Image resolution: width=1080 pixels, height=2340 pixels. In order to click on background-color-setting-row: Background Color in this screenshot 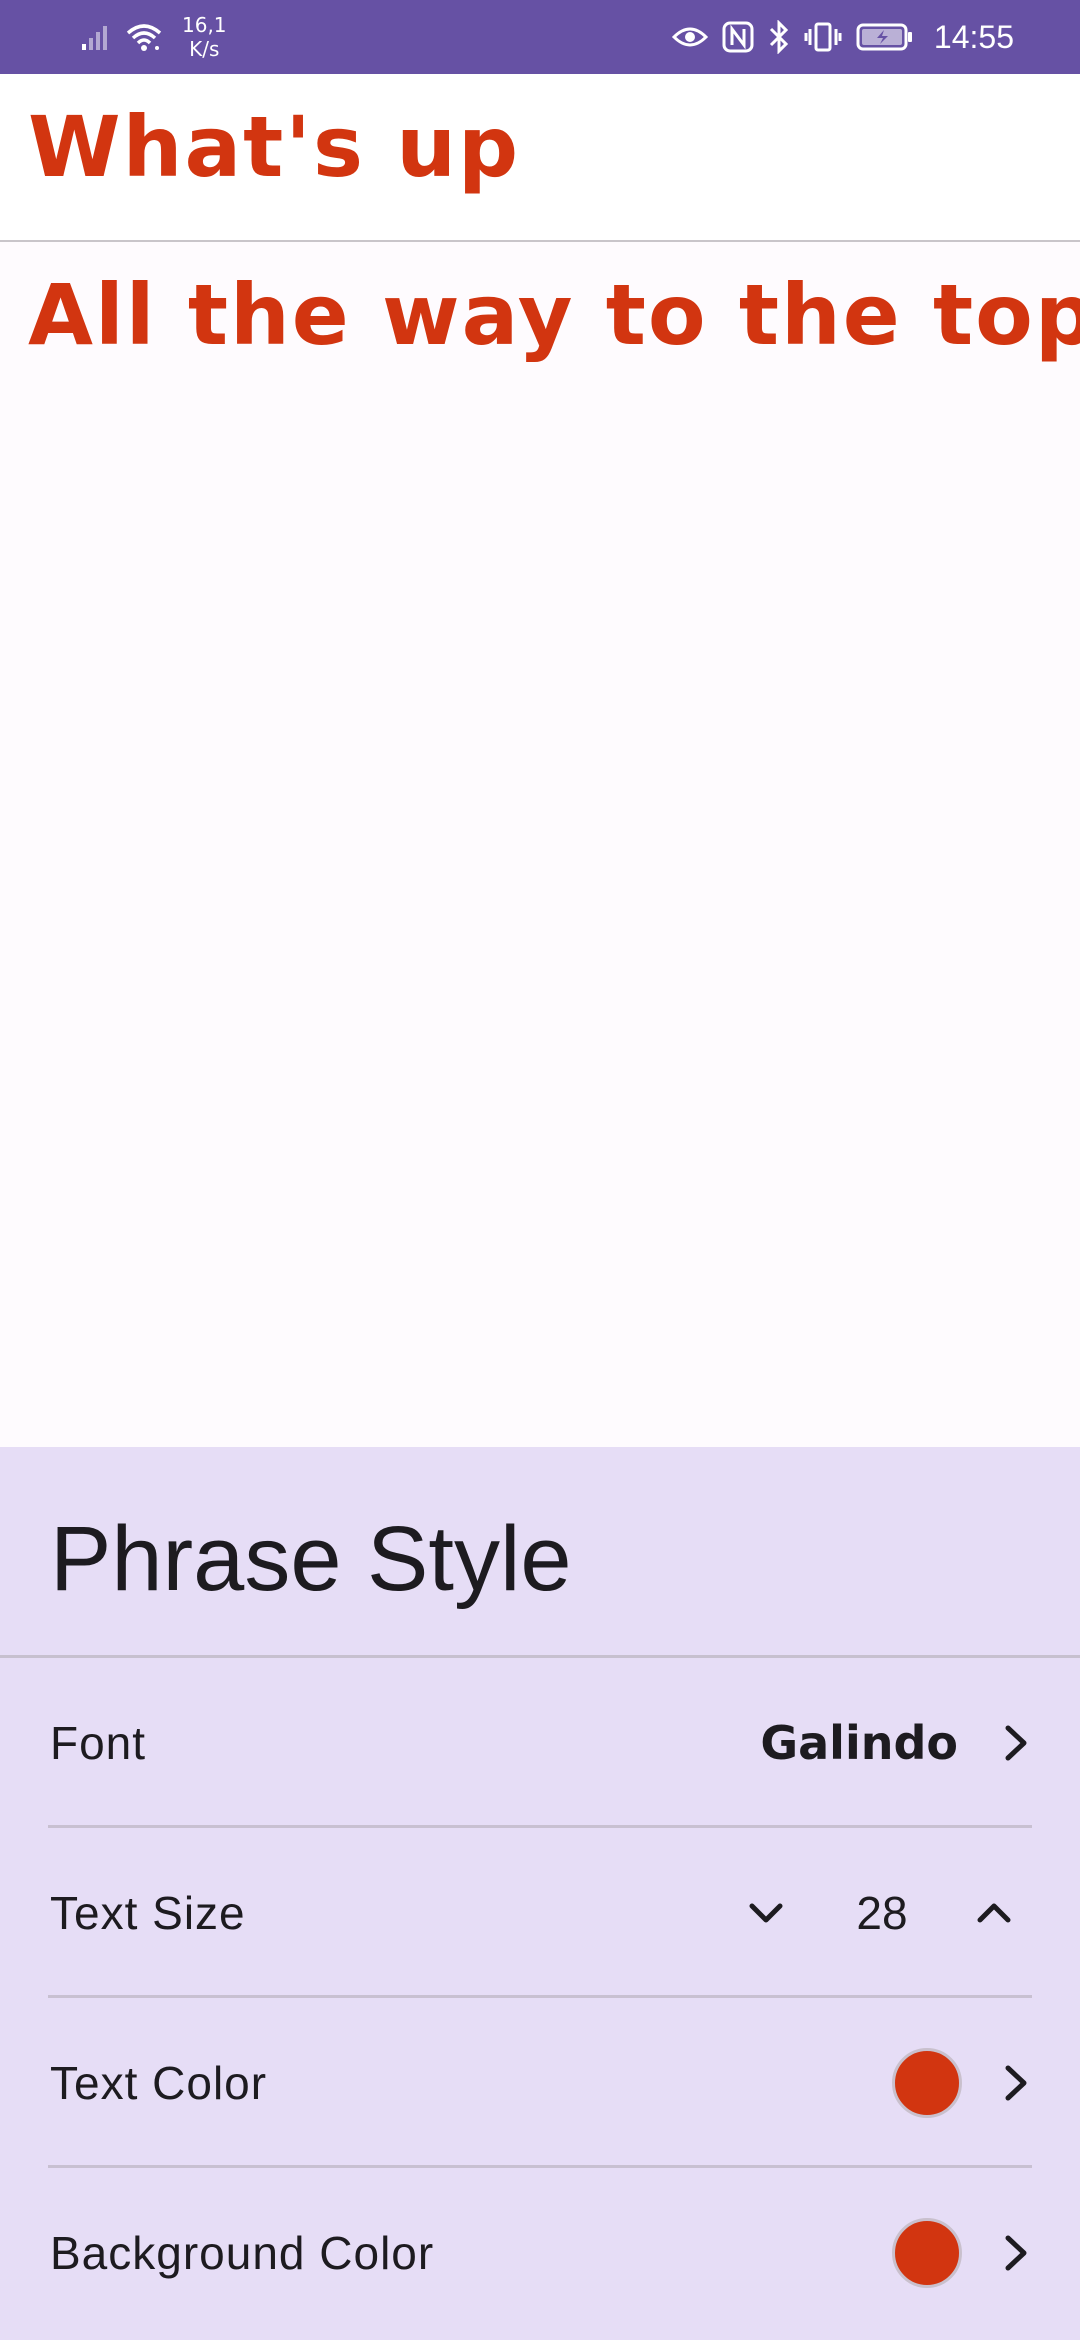, I will do `click(540, 2253)`.